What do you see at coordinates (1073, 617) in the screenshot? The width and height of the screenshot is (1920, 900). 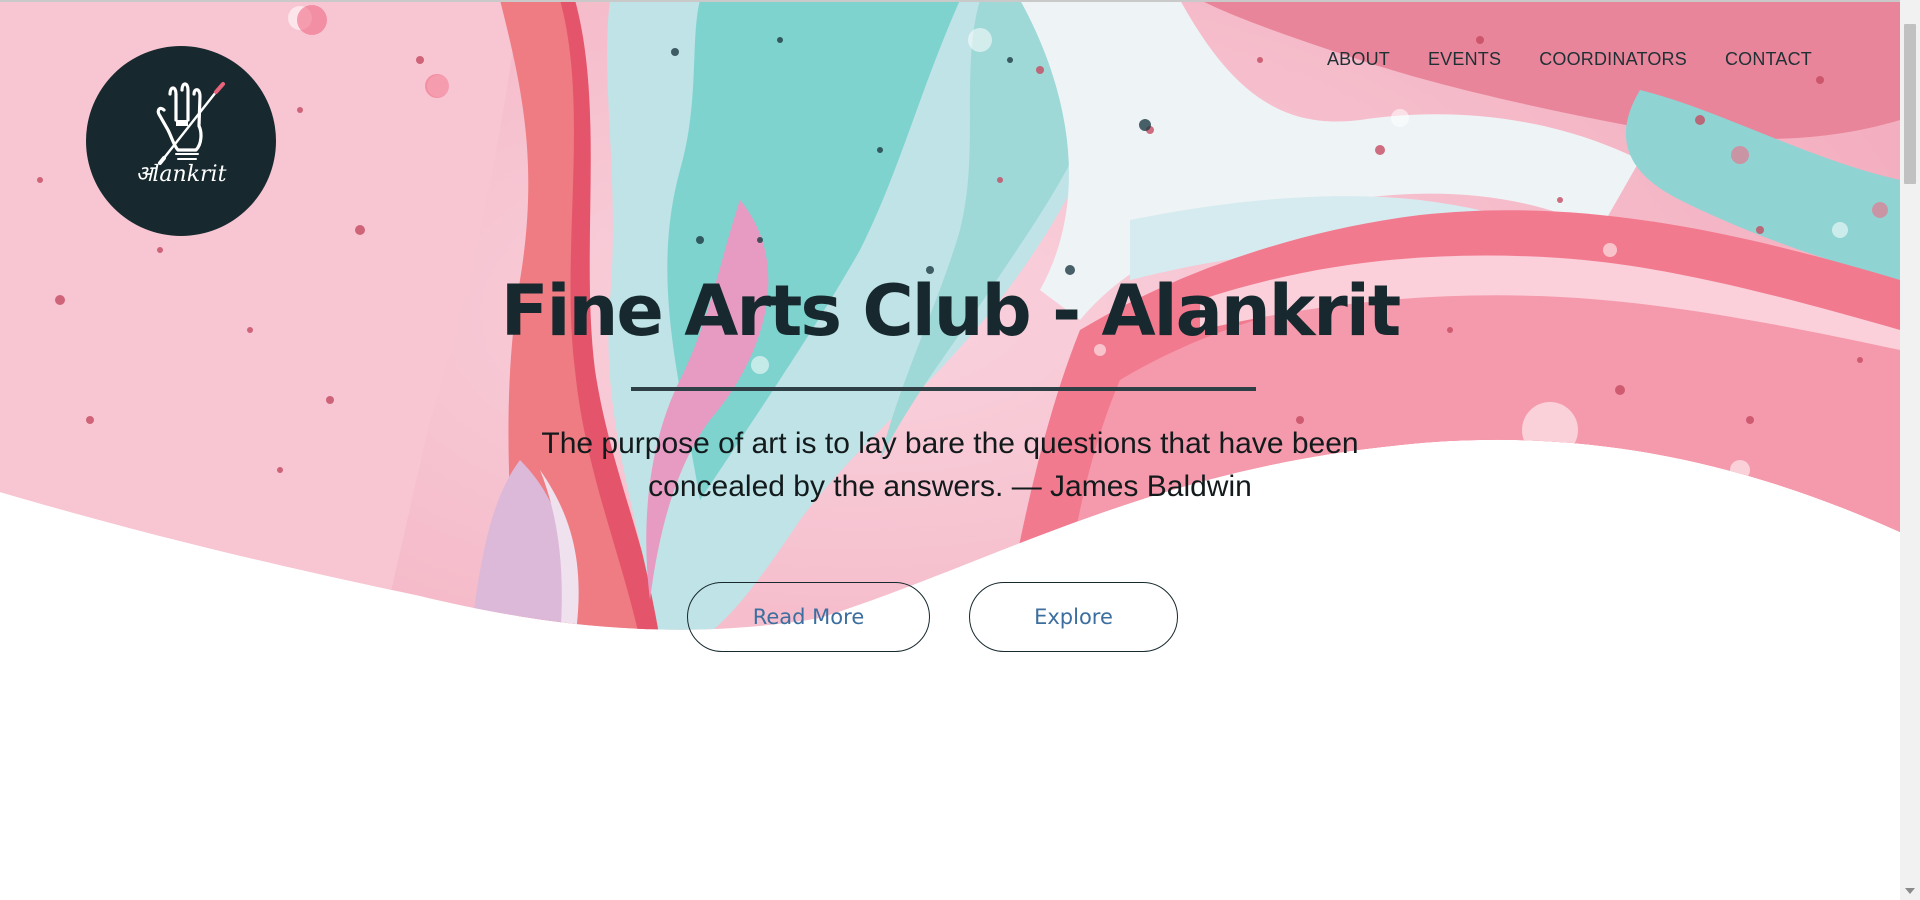 I see `explore-button: Explore` at bounding box center [1073, 617].